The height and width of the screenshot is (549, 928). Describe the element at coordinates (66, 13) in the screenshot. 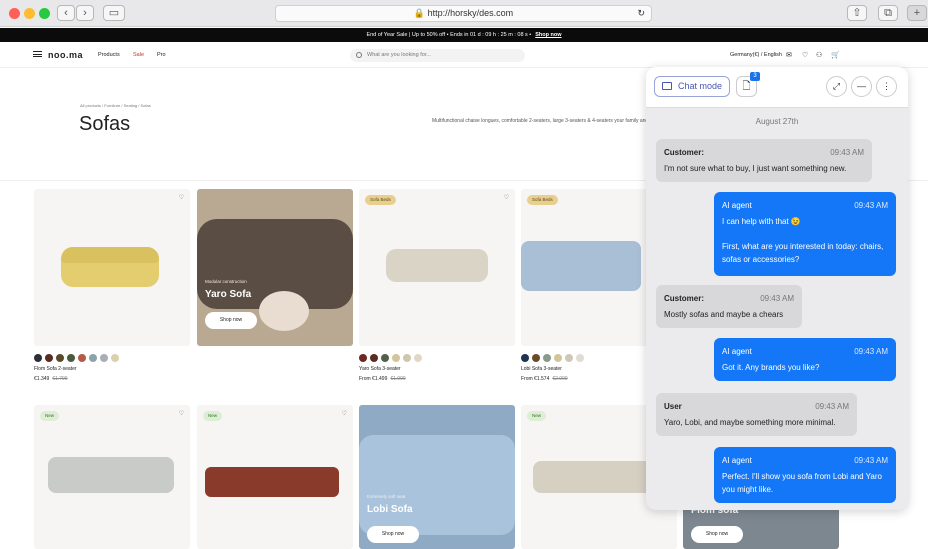

I see `back-button: ‹` at that location.